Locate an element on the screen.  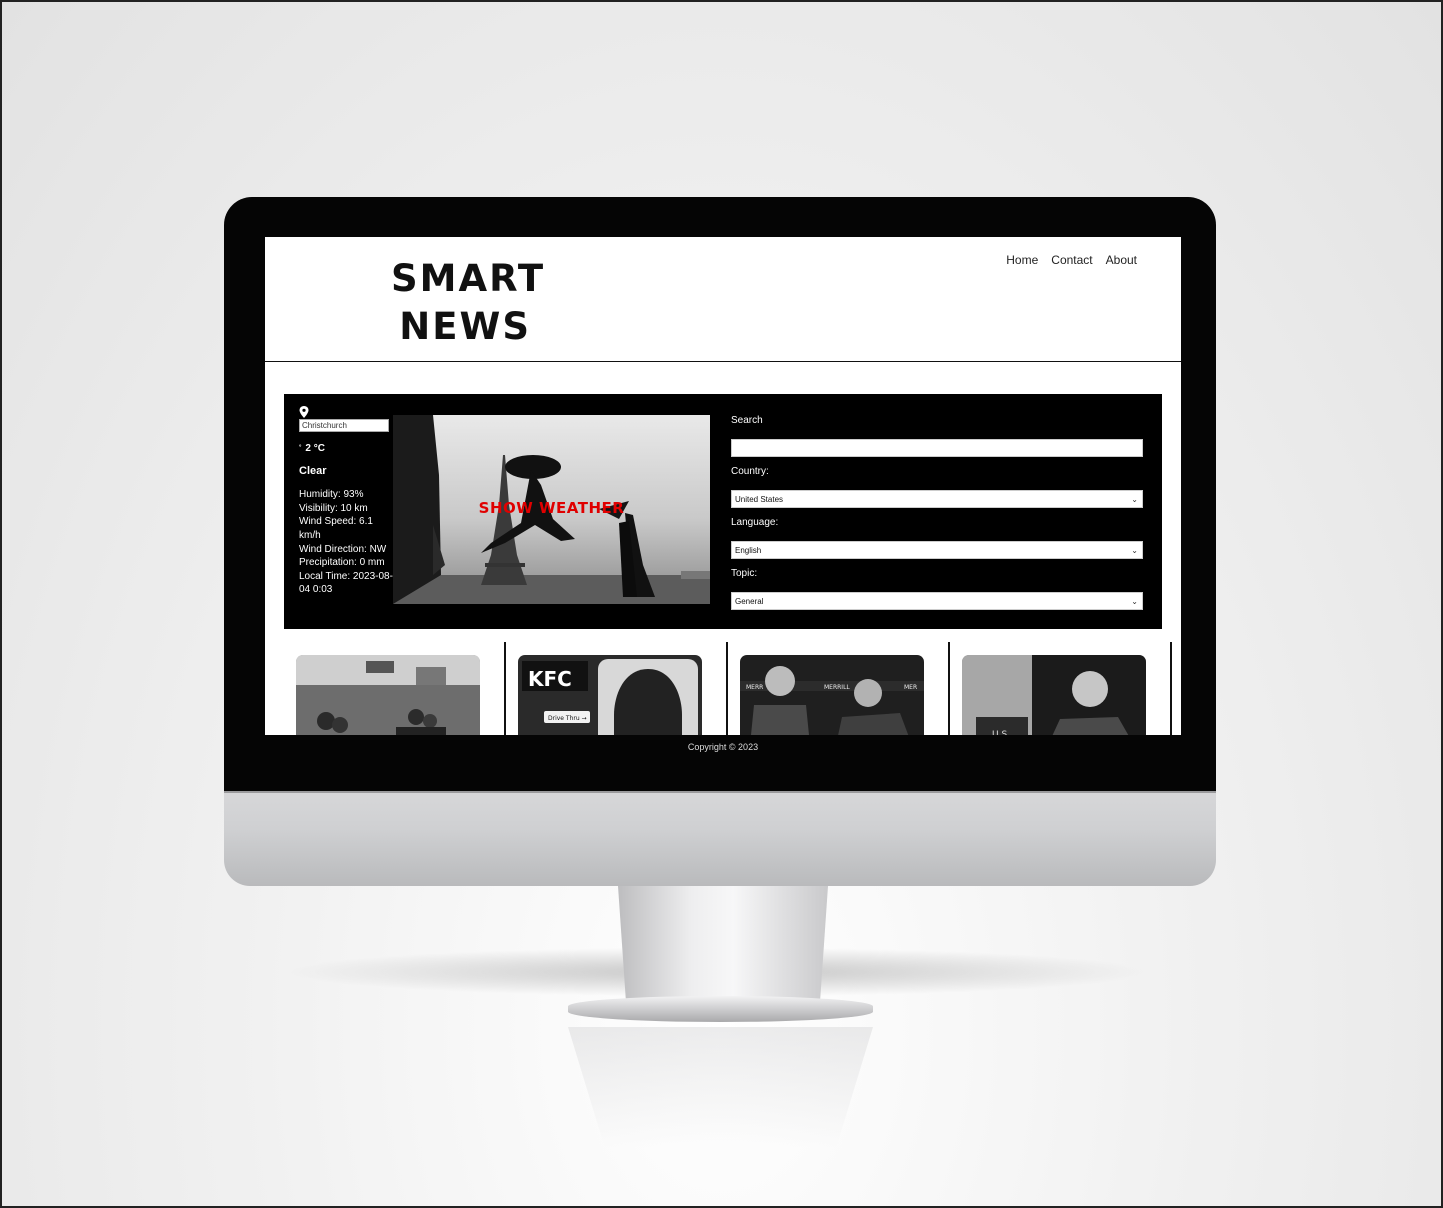
local-time: Local Time: 2023-08-04 0:03 is located at coordinates (346, 583).